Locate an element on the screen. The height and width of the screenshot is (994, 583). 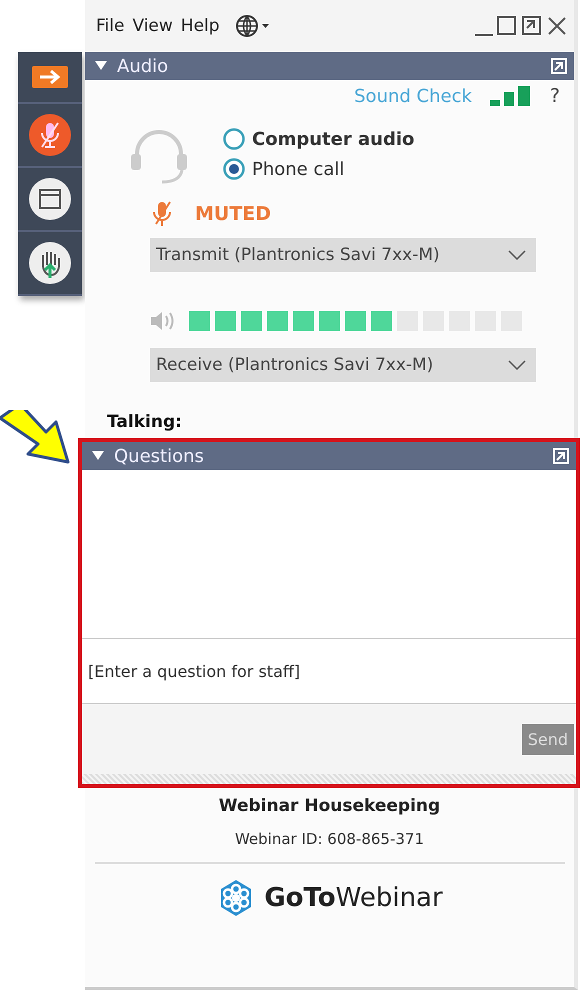
audio-option: Computer audio is located at coordinates (318, 139).